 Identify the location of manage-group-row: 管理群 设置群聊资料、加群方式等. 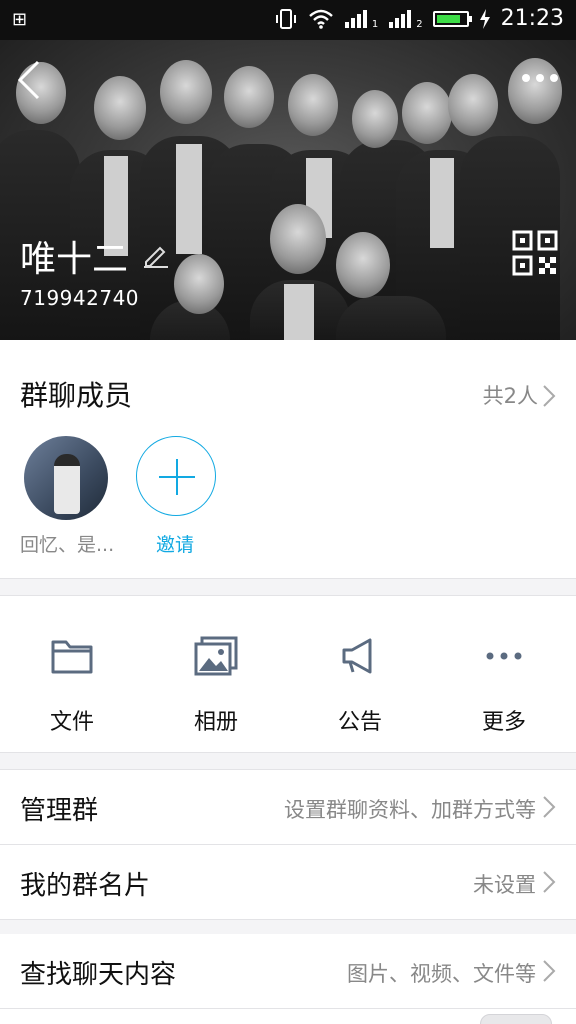
(288, 807).